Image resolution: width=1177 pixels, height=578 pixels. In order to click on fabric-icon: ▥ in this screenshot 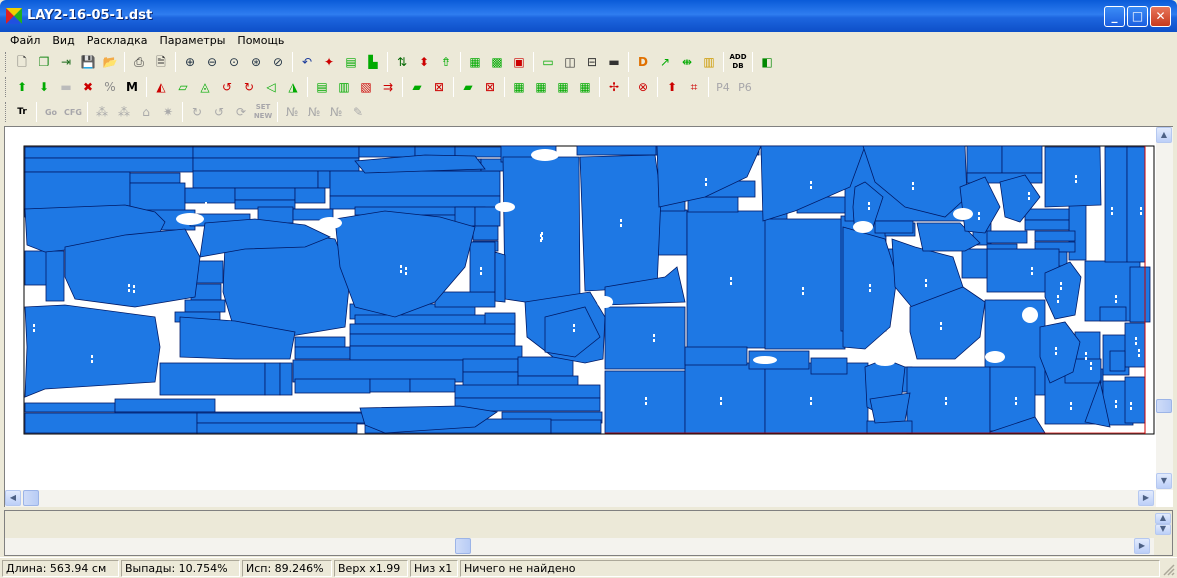, I will do `click(709, 62)`.